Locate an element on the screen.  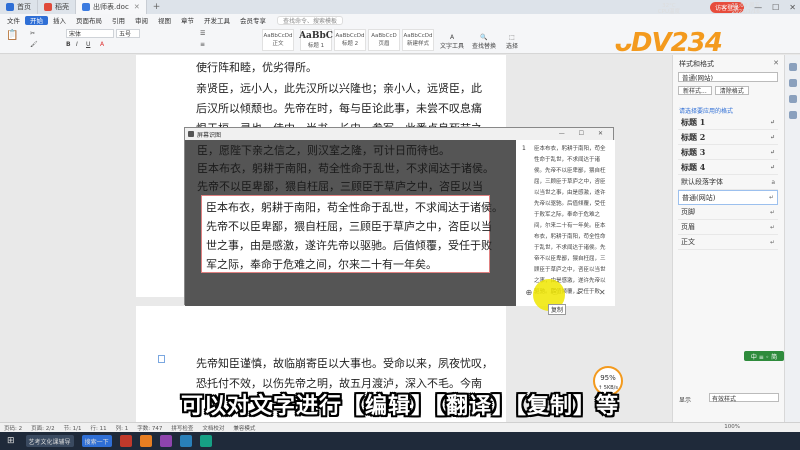
style-list-item: 页脚 ↵ is located at coordinates (728, 212).